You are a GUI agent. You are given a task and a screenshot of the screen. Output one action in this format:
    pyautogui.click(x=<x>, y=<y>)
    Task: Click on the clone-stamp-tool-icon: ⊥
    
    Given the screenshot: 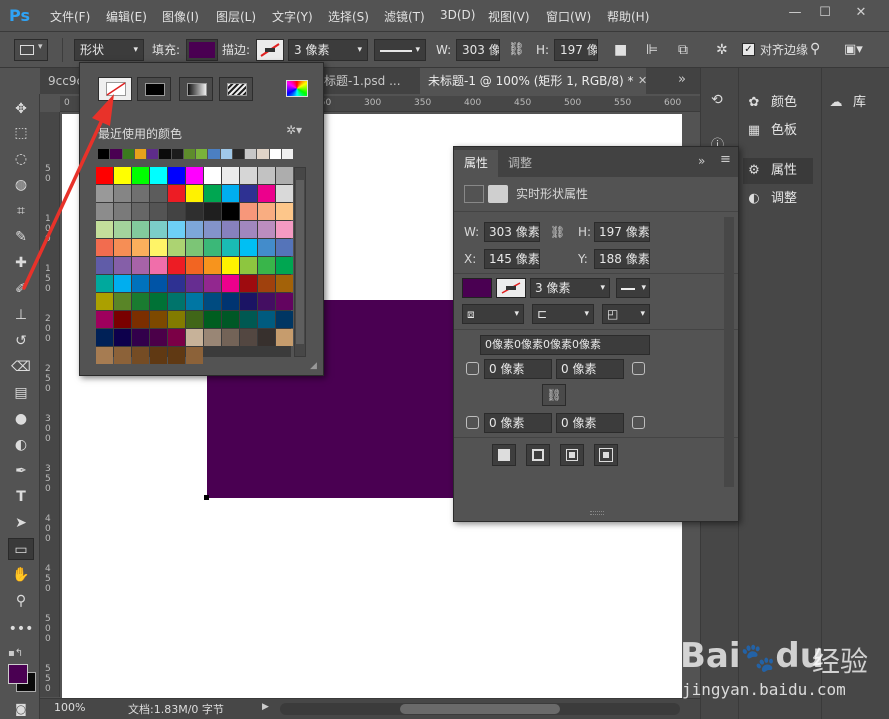 What is the action you would take?
    pyautogui.click(x=21, y=315)
    